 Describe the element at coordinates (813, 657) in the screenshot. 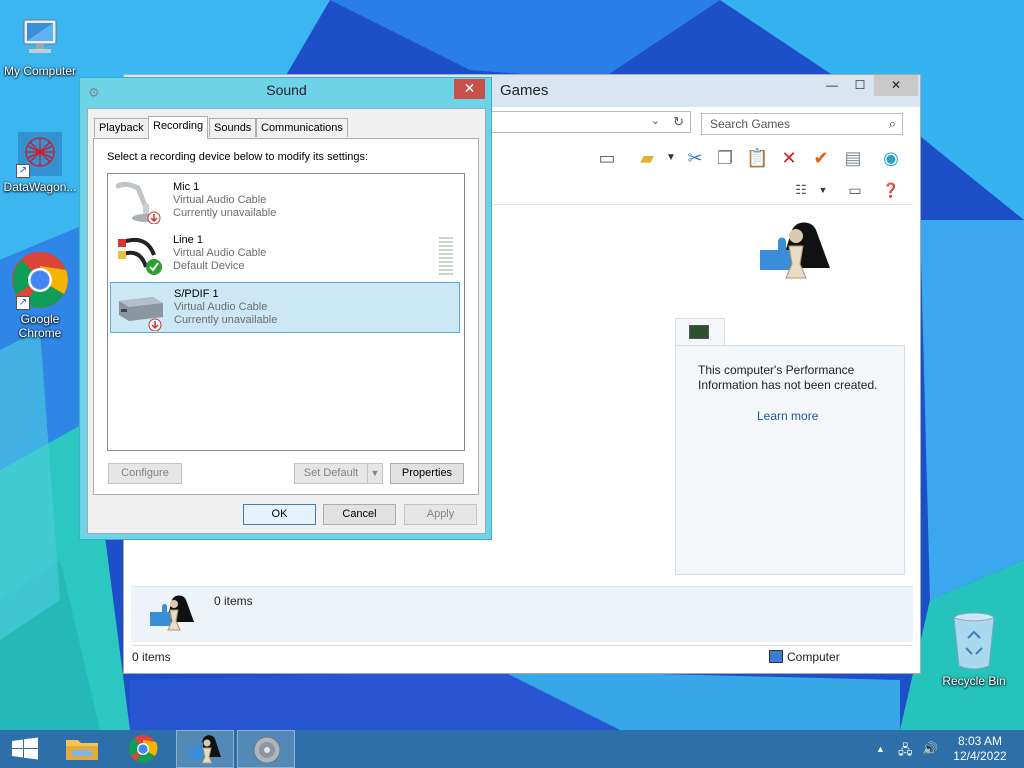

I see `status-location: Computer` at that location.